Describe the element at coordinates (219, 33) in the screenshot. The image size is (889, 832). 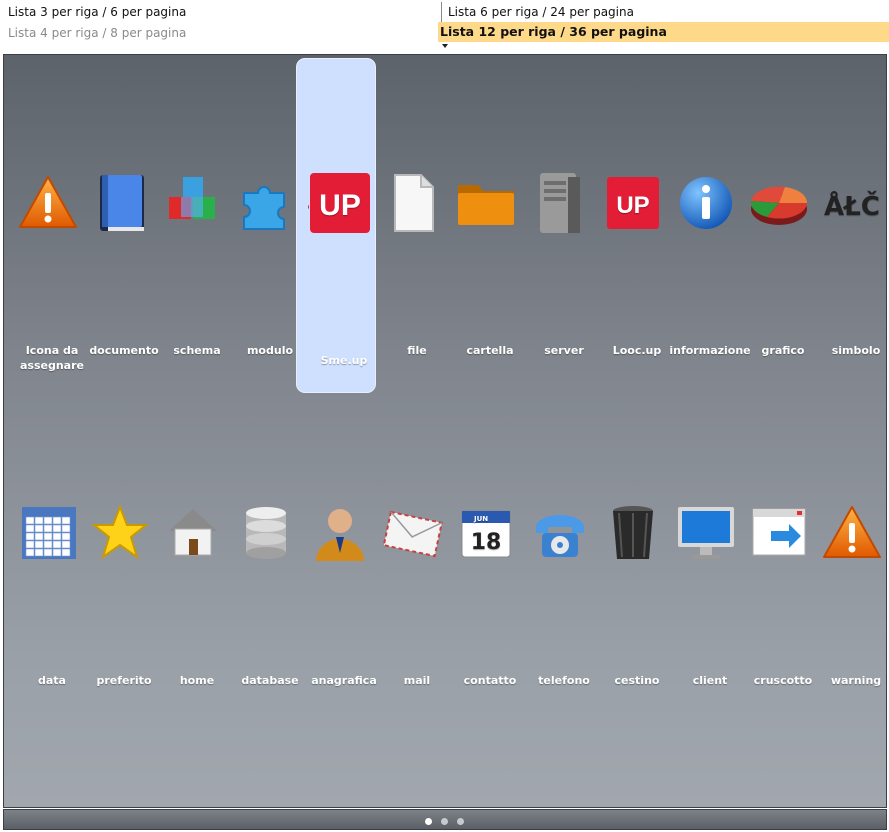
I see `option-4-per-row: Lista 4 per riga / 8 per pagina` at that location.